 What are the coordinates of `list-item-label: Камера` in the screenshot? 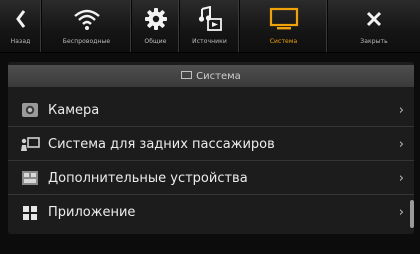 It's located at (74, 110).